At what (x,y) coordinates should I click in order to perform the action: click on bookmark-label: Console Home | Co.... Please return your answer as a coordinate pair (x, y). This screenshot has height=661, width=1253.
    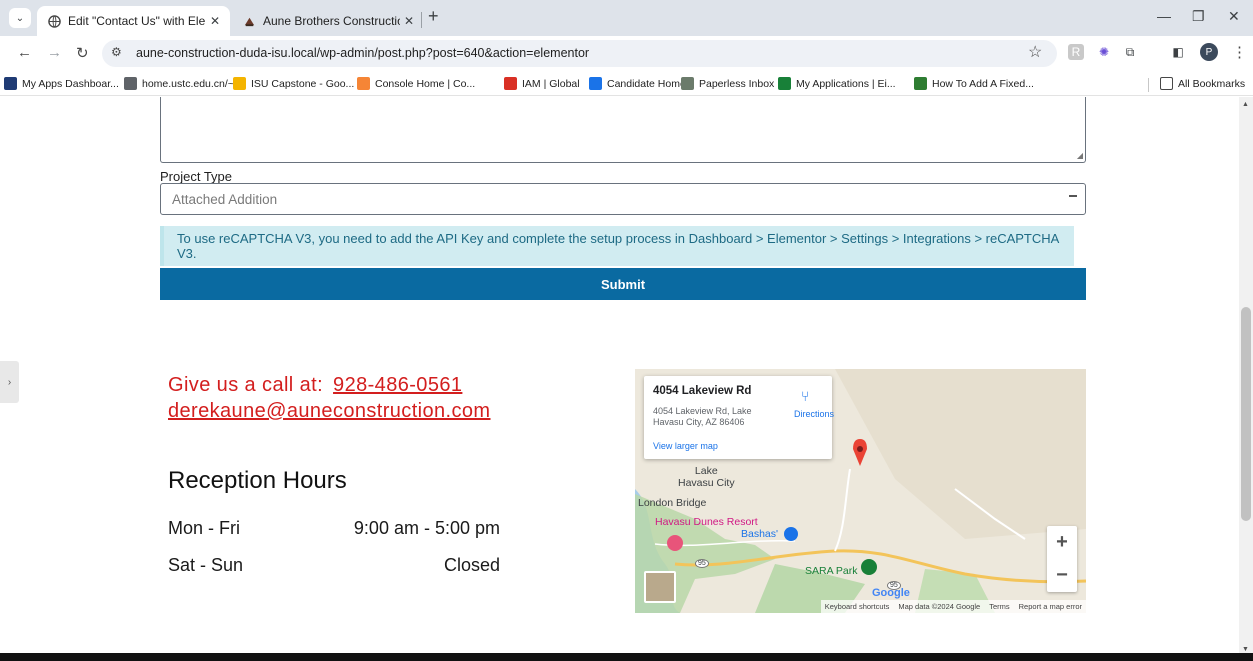
    Looking at the image, I should click on (425, 83).